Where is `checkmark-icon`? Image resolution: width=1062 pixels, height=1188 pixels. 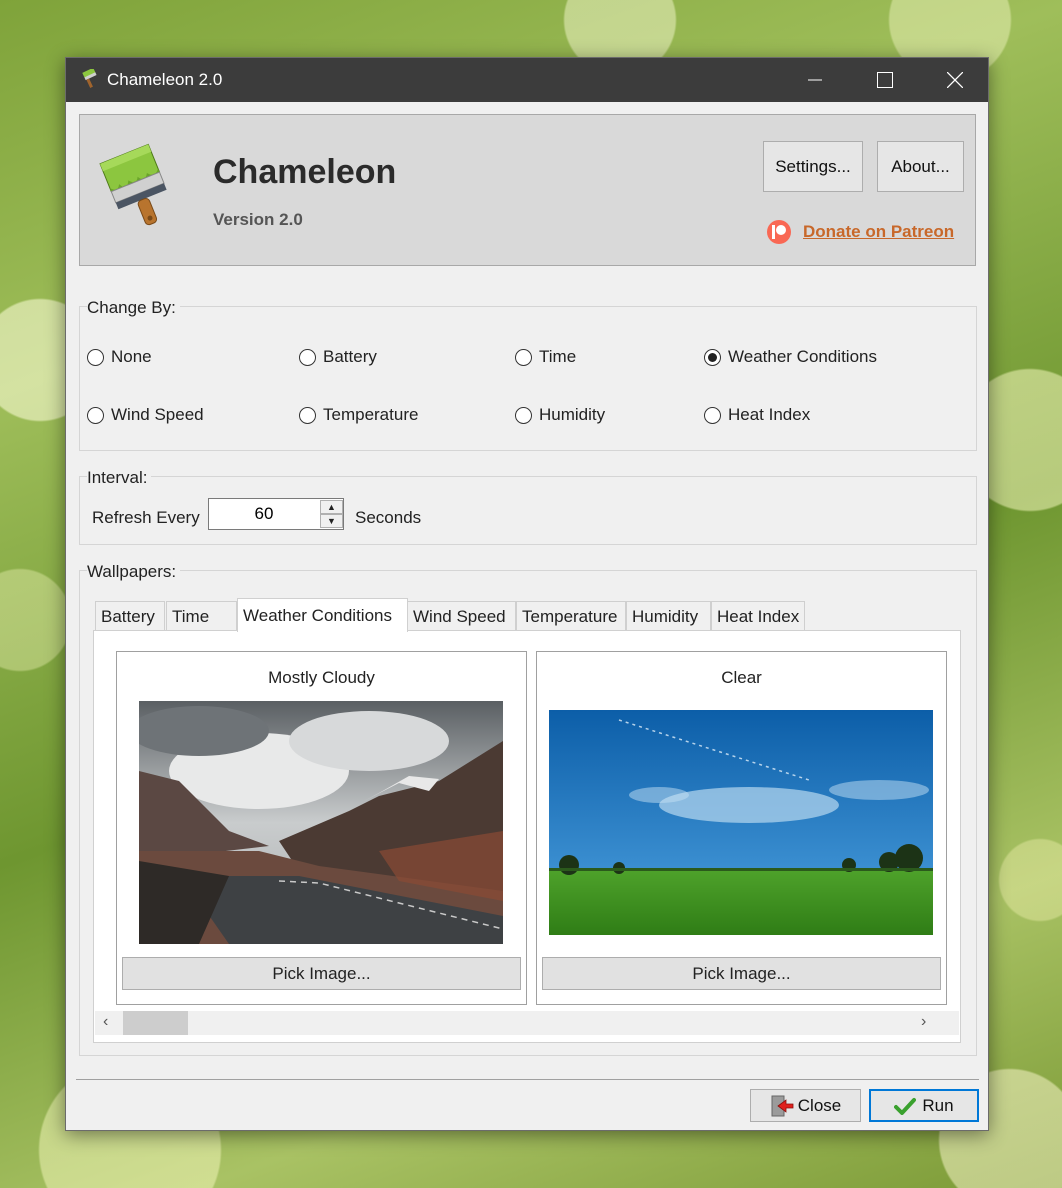 checkmark-icon is located at coordinates (905, 1106).